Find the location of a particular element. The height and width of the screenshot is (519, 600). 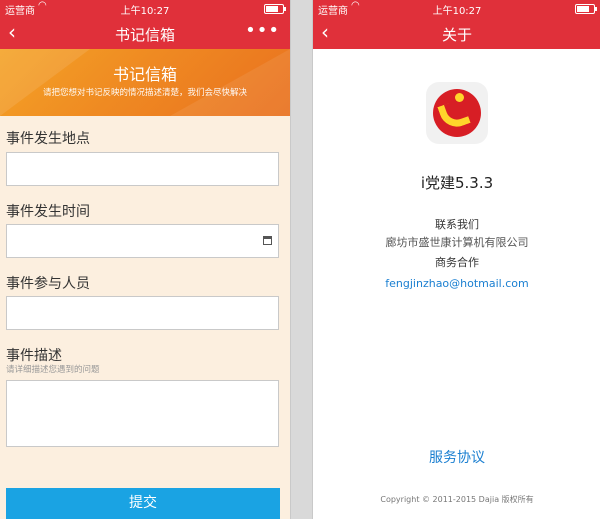

service-agreement-link: 服务协议 is located at coordinates (456, 457).